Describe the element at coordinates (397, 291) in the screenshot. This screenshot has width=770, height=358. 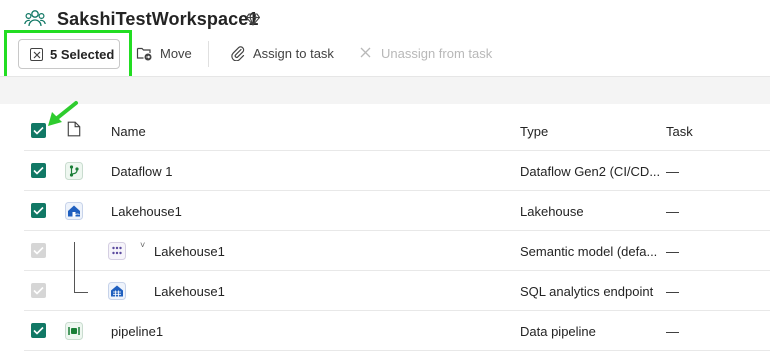
I see `table-row: Lakehouse1 SQL analytics endpoint —` at that location.